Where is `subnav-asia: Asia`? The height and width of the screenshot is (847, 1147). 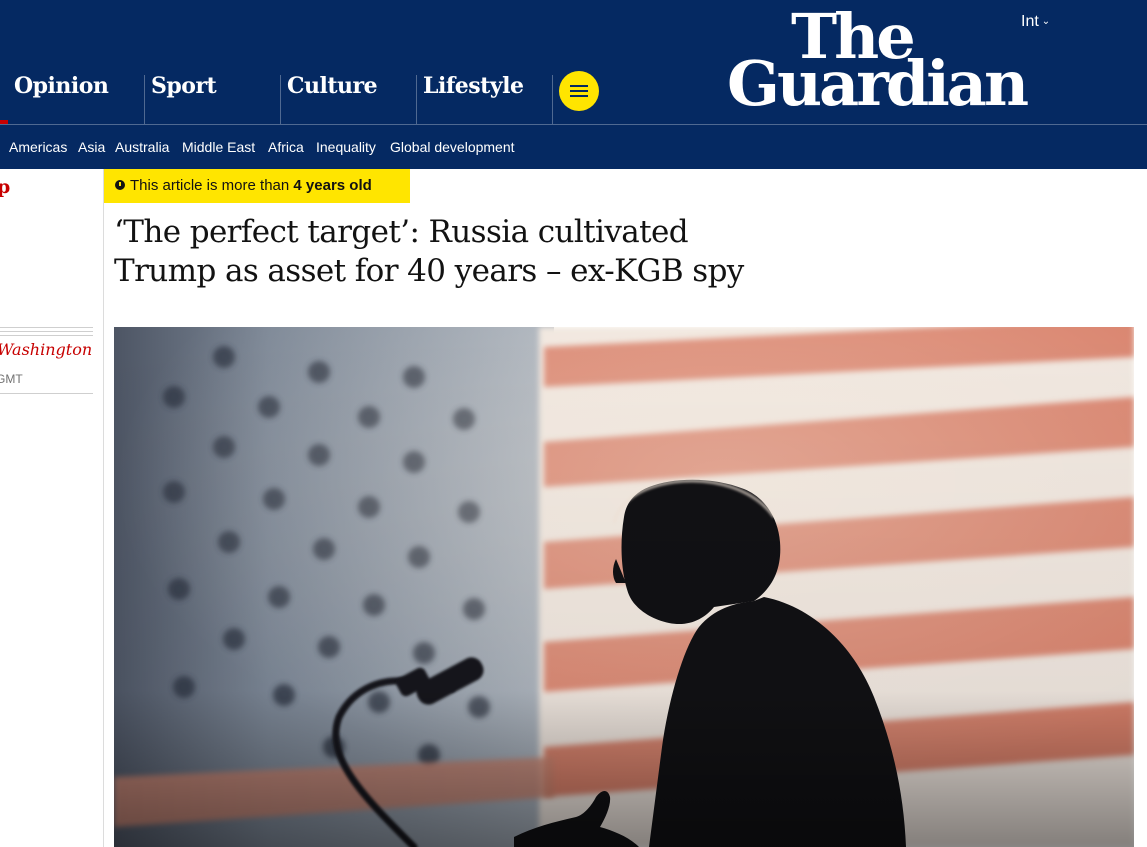 subnav-asia: Asia is located at coordinates (91, 147).